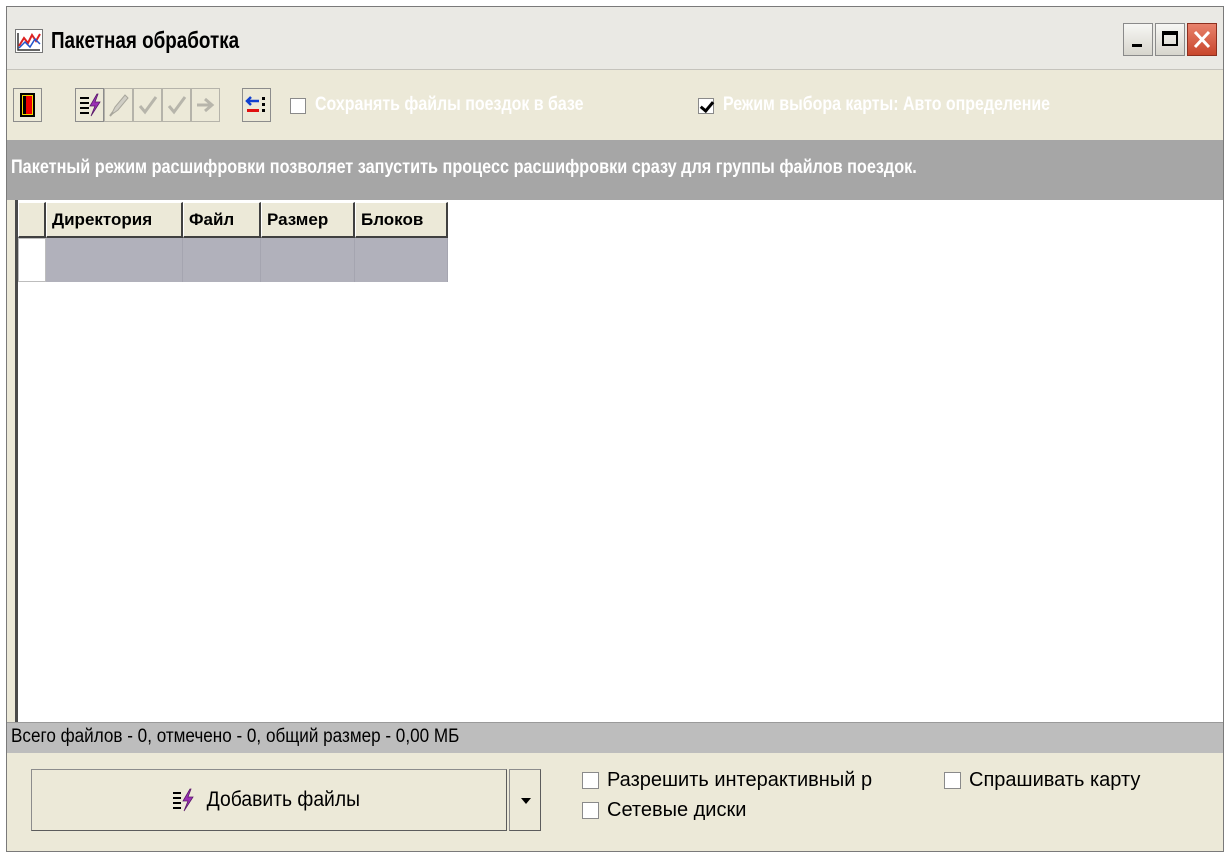  I want to click on network-drives-option: Сетевые диски, so click(664, 810).